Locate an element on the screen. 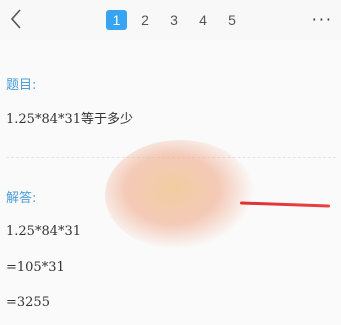 Image resolution: width=341 pixels, height=325 pixels. page-4-button: 4 is located at coordinates (203, 20).